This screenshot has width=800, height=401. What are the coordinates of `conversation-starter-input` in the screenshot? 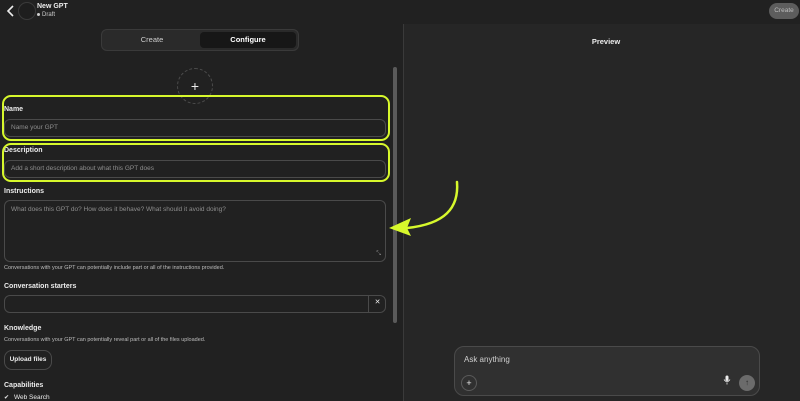 It's located at (195, 304).